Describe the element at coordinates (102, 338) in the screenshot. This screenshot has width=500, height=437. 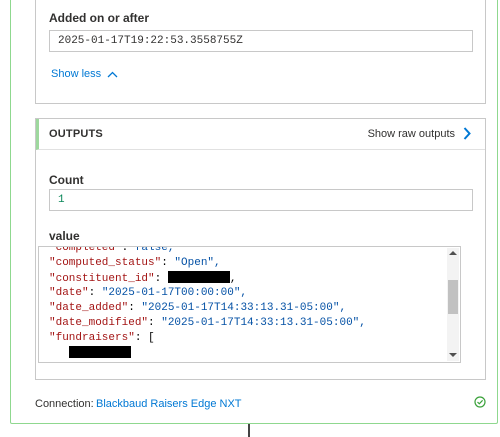
I see `json-line: "fundraisers": [` at that location.